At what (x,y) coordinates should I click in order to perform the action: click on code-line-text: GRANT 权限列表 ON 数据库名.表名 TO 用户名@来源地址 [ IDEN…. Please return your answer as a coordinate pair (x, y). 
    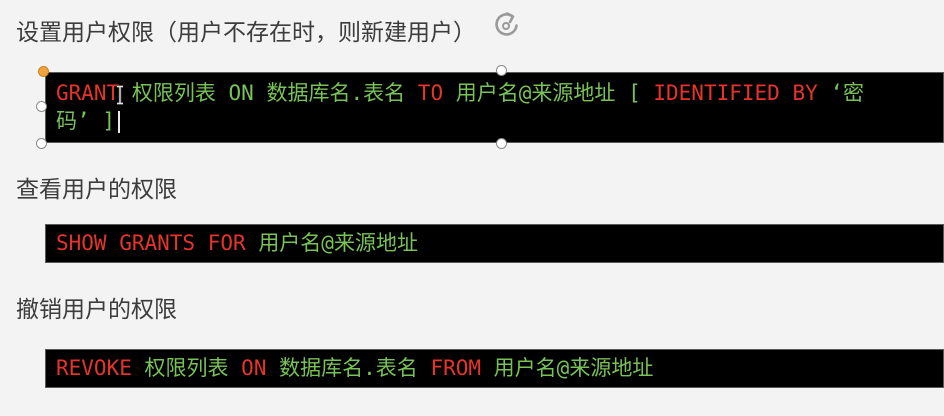
    Looking at the image, I should click on (460, 93).